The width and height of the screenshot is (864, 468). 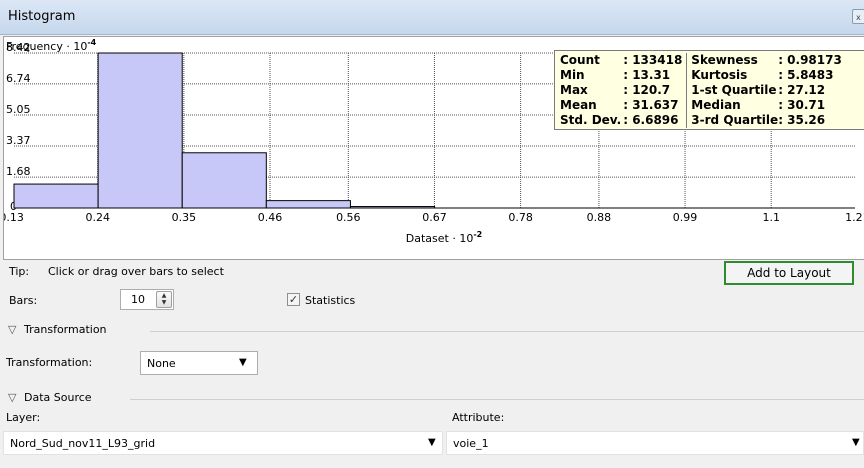 What do you see at coordinates (789, 273) in the screenshot?
I see `add-to-layout-button: Add to Layout` at bounding box center [789, 273].